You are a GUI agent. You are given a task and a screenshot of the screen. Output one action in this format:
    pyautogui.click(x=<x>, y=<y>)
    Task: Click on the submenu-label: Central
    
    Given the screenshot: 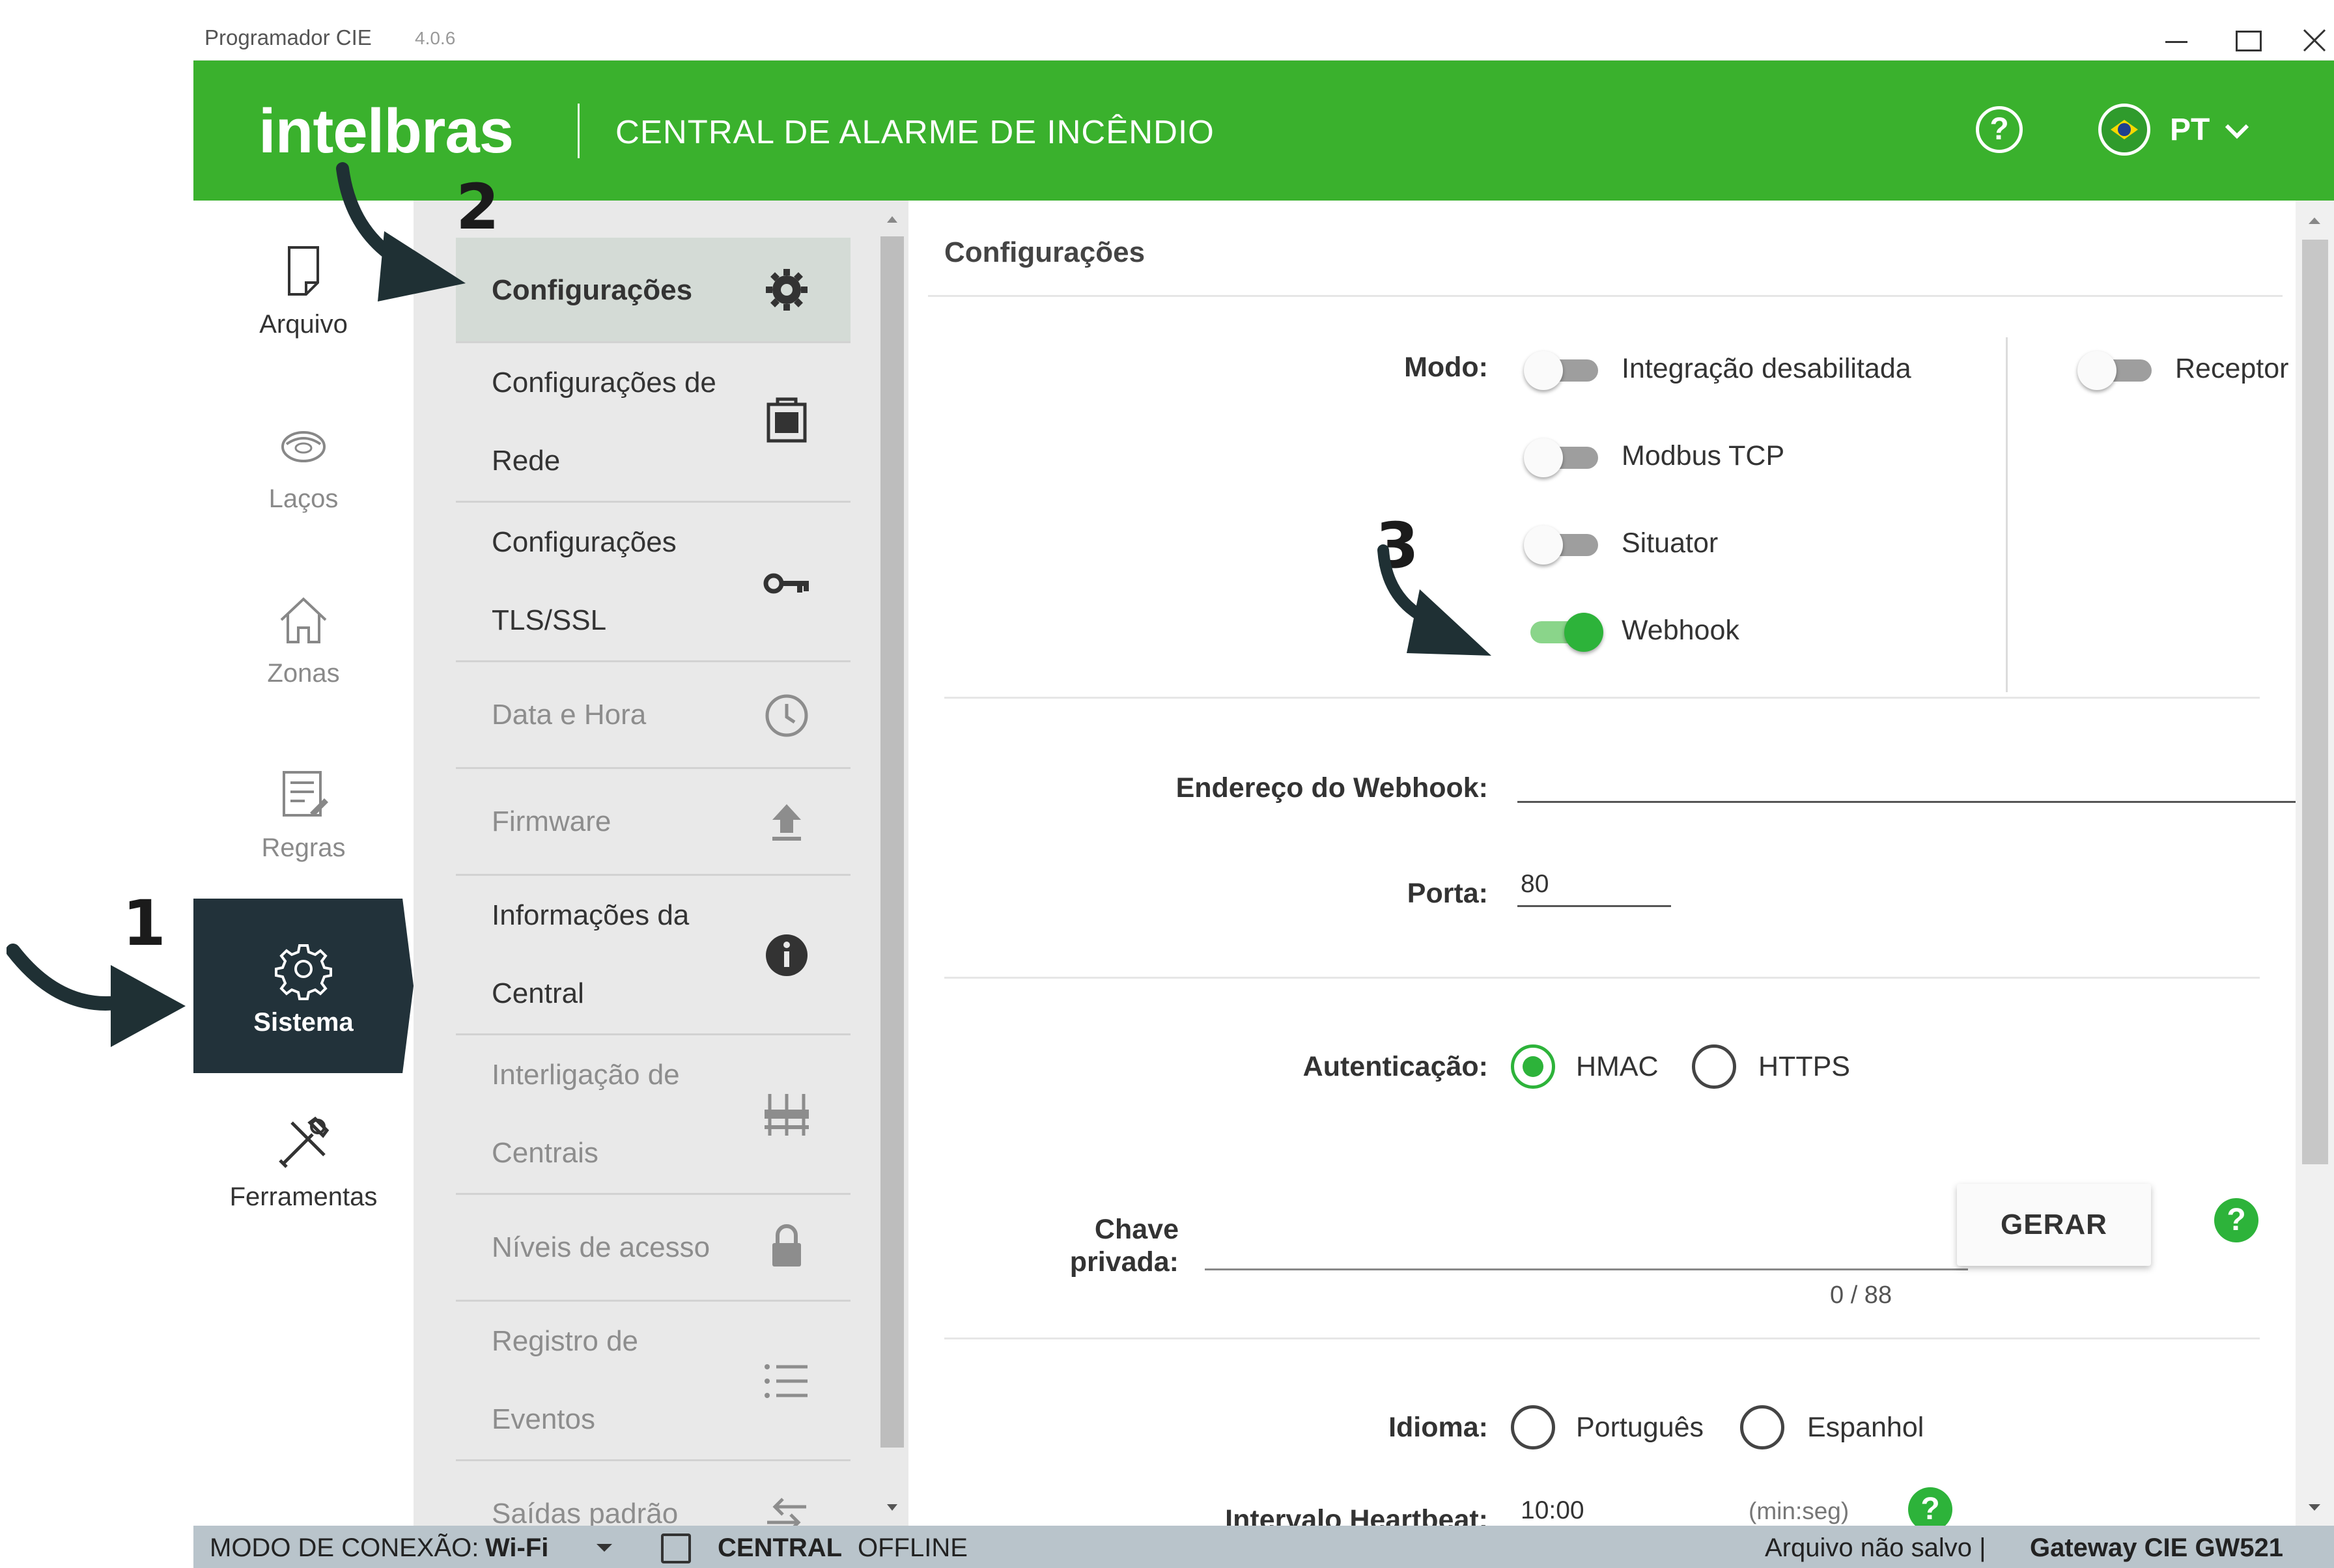 What is the action you would take?
    pyautogui.click(x=538, y=993)
    